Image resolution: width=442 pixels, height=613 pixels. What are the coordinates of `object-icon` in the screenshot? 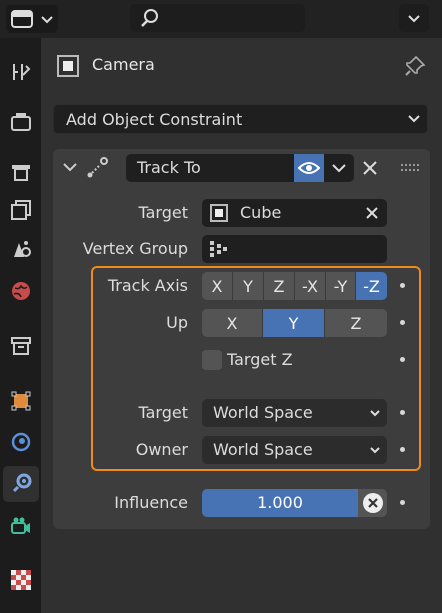 It's located at (21, 401).